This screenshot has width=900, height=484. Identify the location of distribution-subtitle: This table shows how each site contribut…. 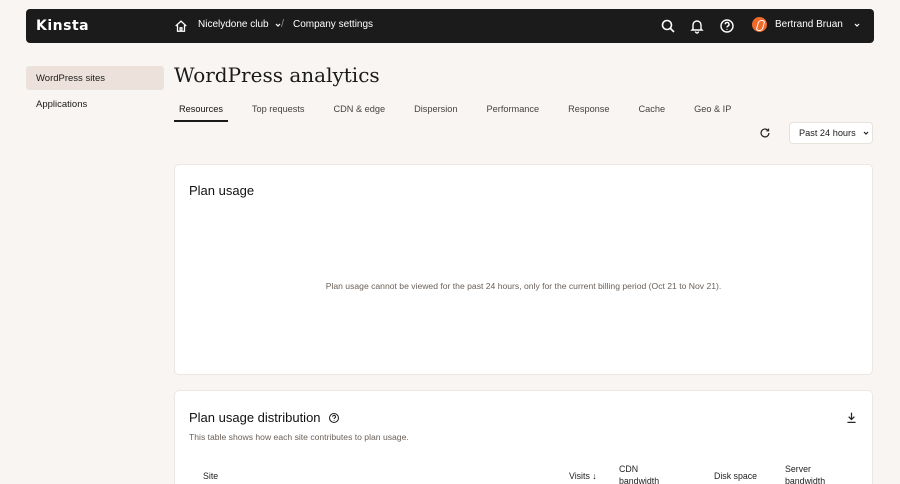
(299, 437).